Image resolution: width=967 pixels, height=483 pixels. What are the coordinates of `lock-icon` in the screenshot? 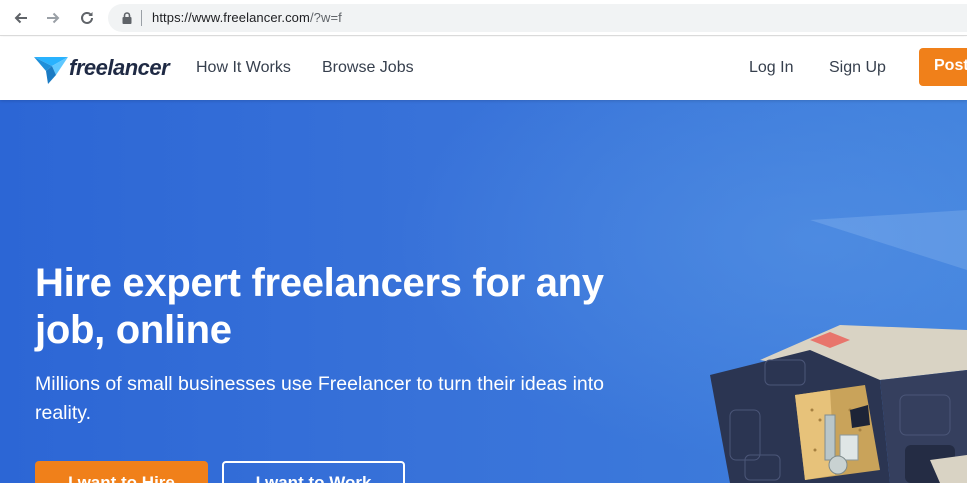 It's located at (127, 18).